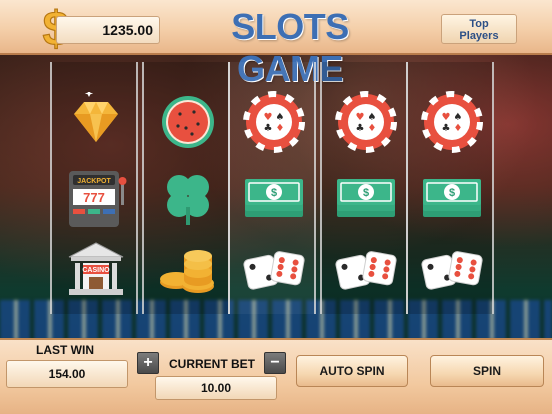  What do you see at coordinates (212, 364) in the screenshot?
I see `current-bet-label: CURRENT BET` at bounding box center [212, 364].